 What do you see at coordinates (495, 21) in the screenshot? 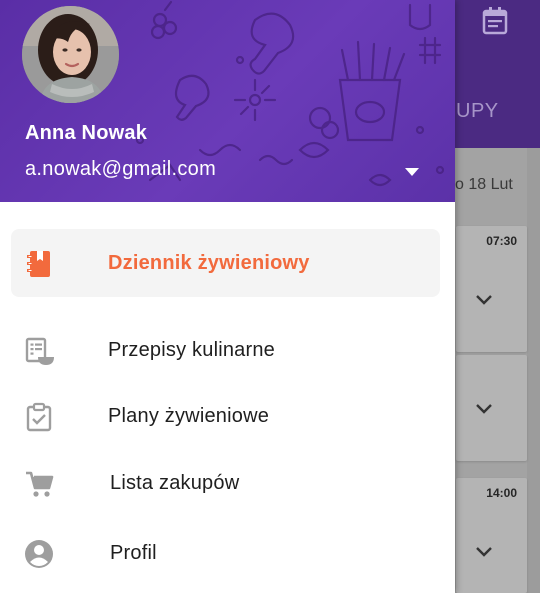
I see `calendar-icon` at bounding box center [495, 21].